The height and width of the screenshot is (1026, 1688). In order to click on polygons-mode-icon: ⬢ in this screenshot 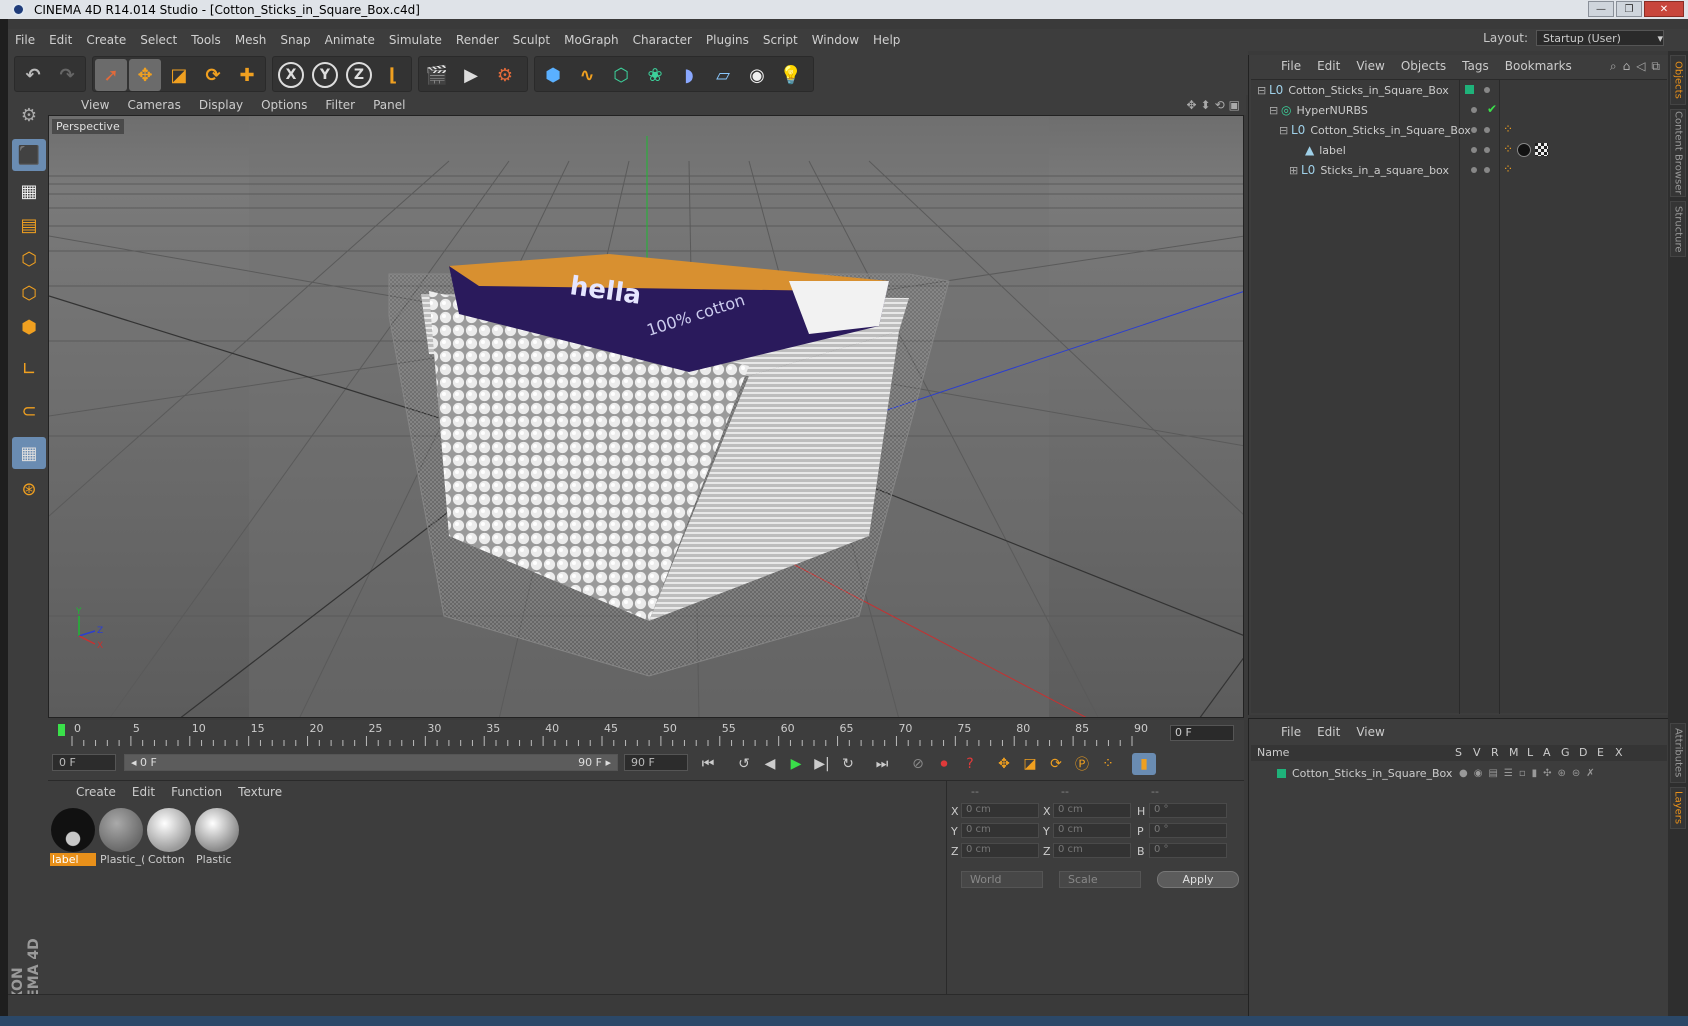, I will do `click(29, 327)`.